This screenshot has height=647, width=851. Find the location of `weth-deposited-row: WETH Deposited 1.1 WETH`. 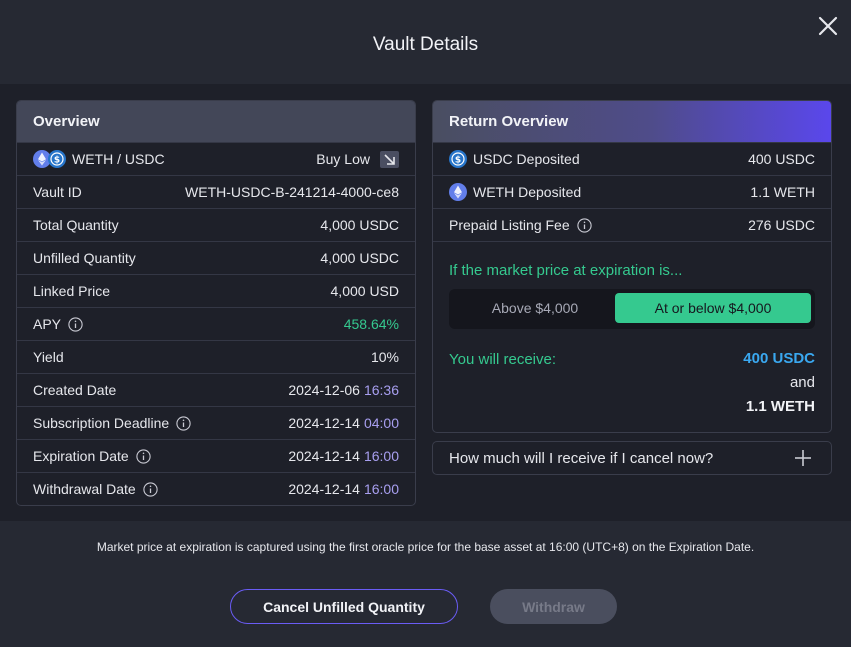

weth-deposited-row: WETH Deposited 1.1 WETH is located at coordinates (632, 191).